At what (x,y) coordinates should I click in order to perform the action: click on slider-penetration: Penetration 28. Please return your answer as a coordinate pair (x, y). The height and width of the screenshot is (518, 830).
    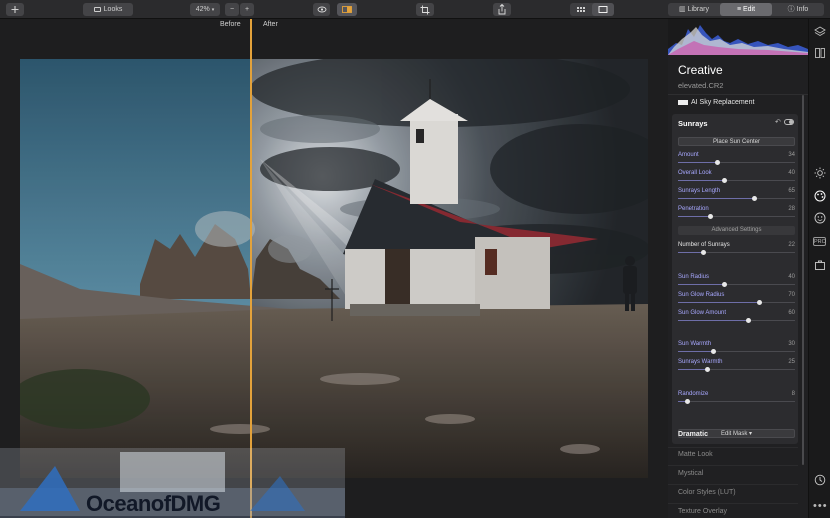
    Looking at the image, I should click on (736, 213).